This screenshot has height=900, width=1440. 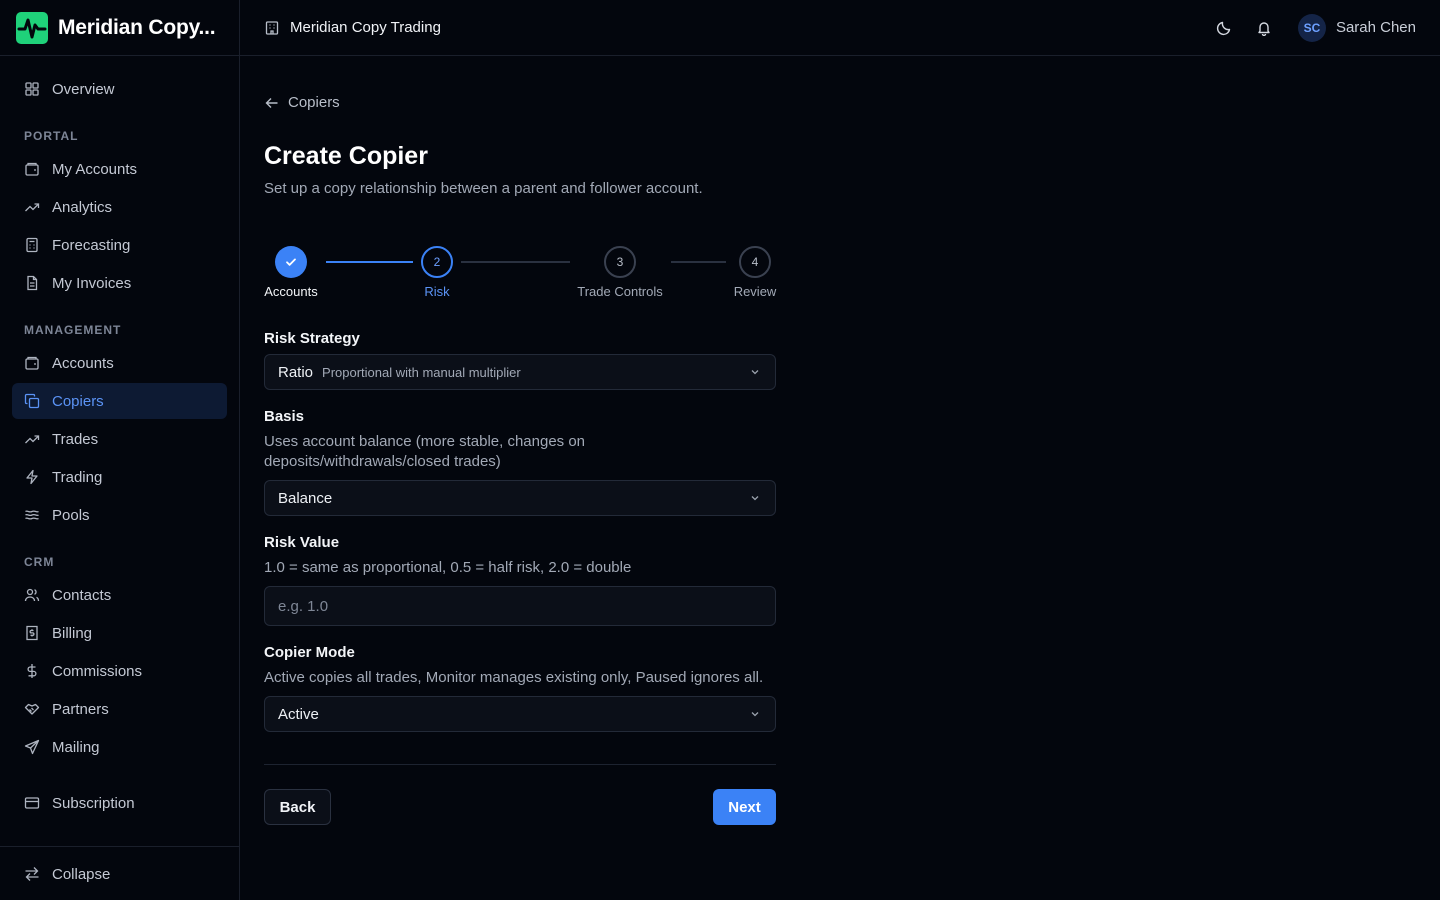 I want to click on sidebar-item-label: Copiers, so click(x=78, y=401).